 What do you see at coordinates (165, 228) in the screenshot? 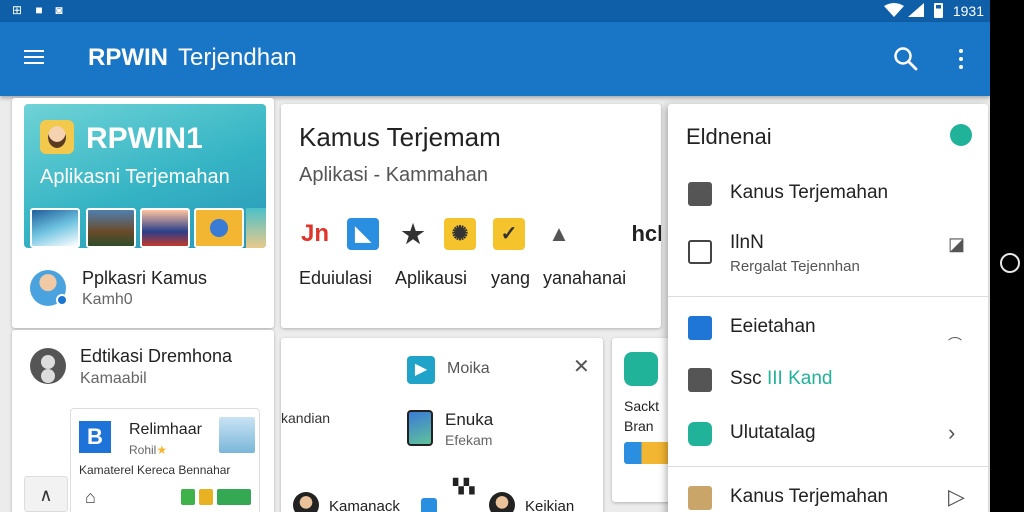
I see `thumbnail-person` at bounding box center [165, 228].